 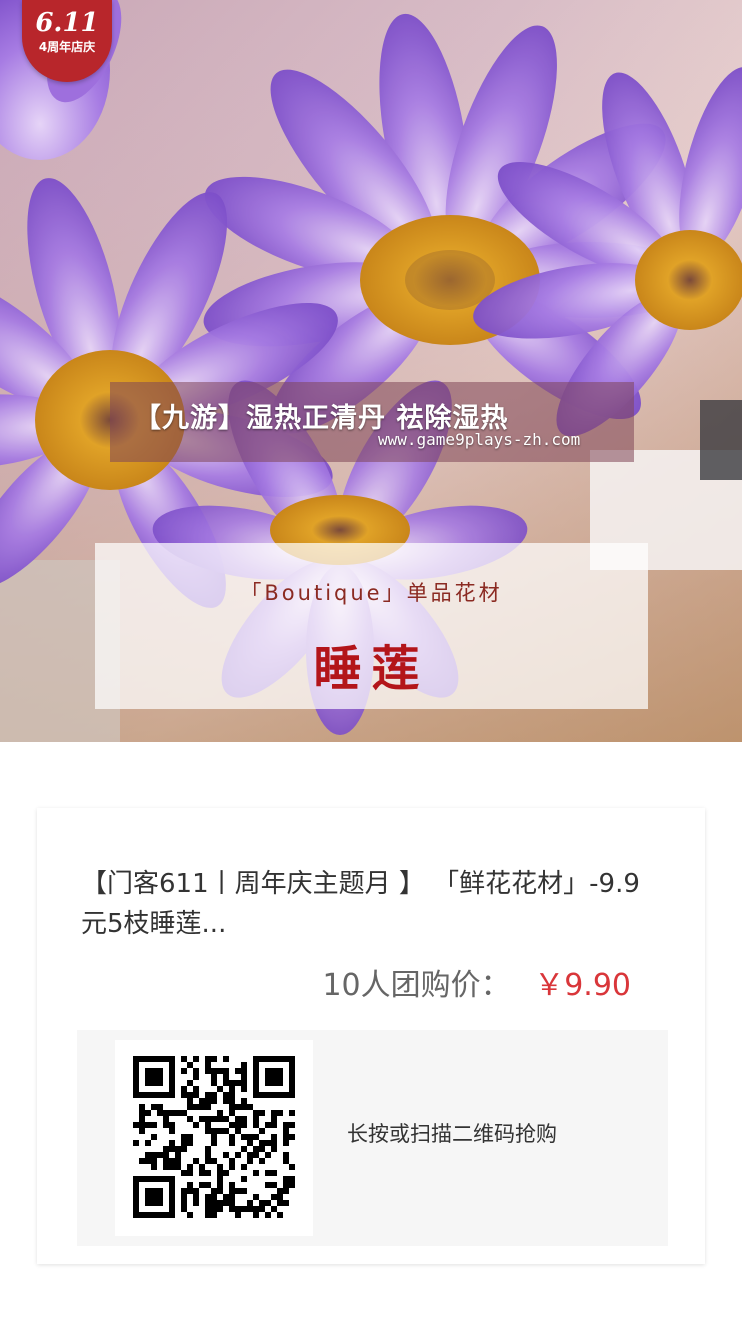 I want to click on badge-text: 4周年店庆, so click(x=67, y=47).